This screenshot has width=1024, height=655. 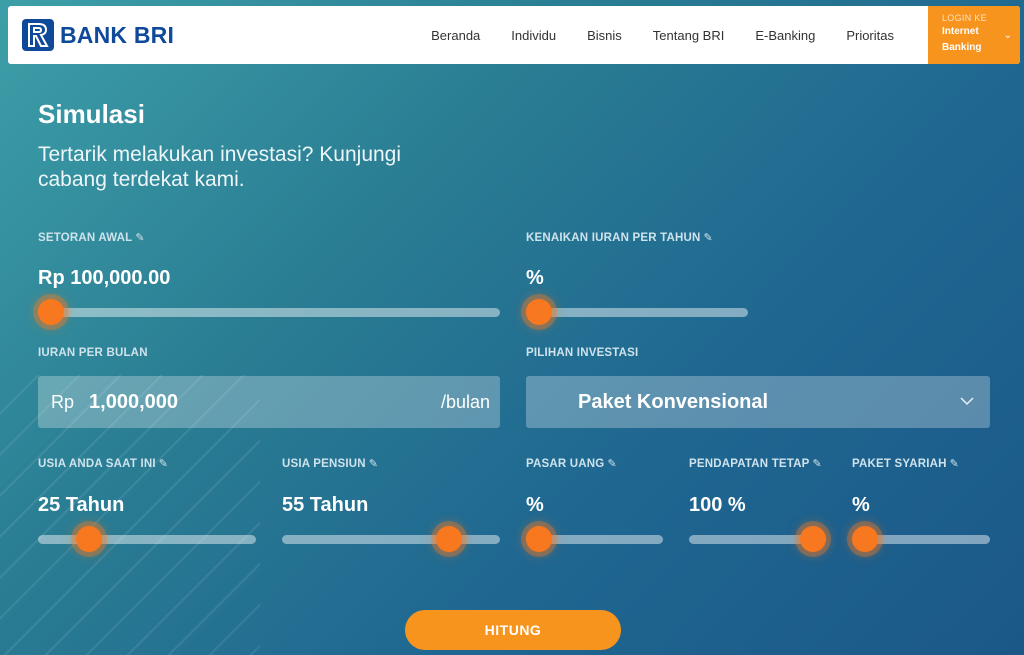 What do you see at coordinates (539, 539) in the screenshot?
I see `pasar-uang-slider-thumb` at bounding box center [539, 539].